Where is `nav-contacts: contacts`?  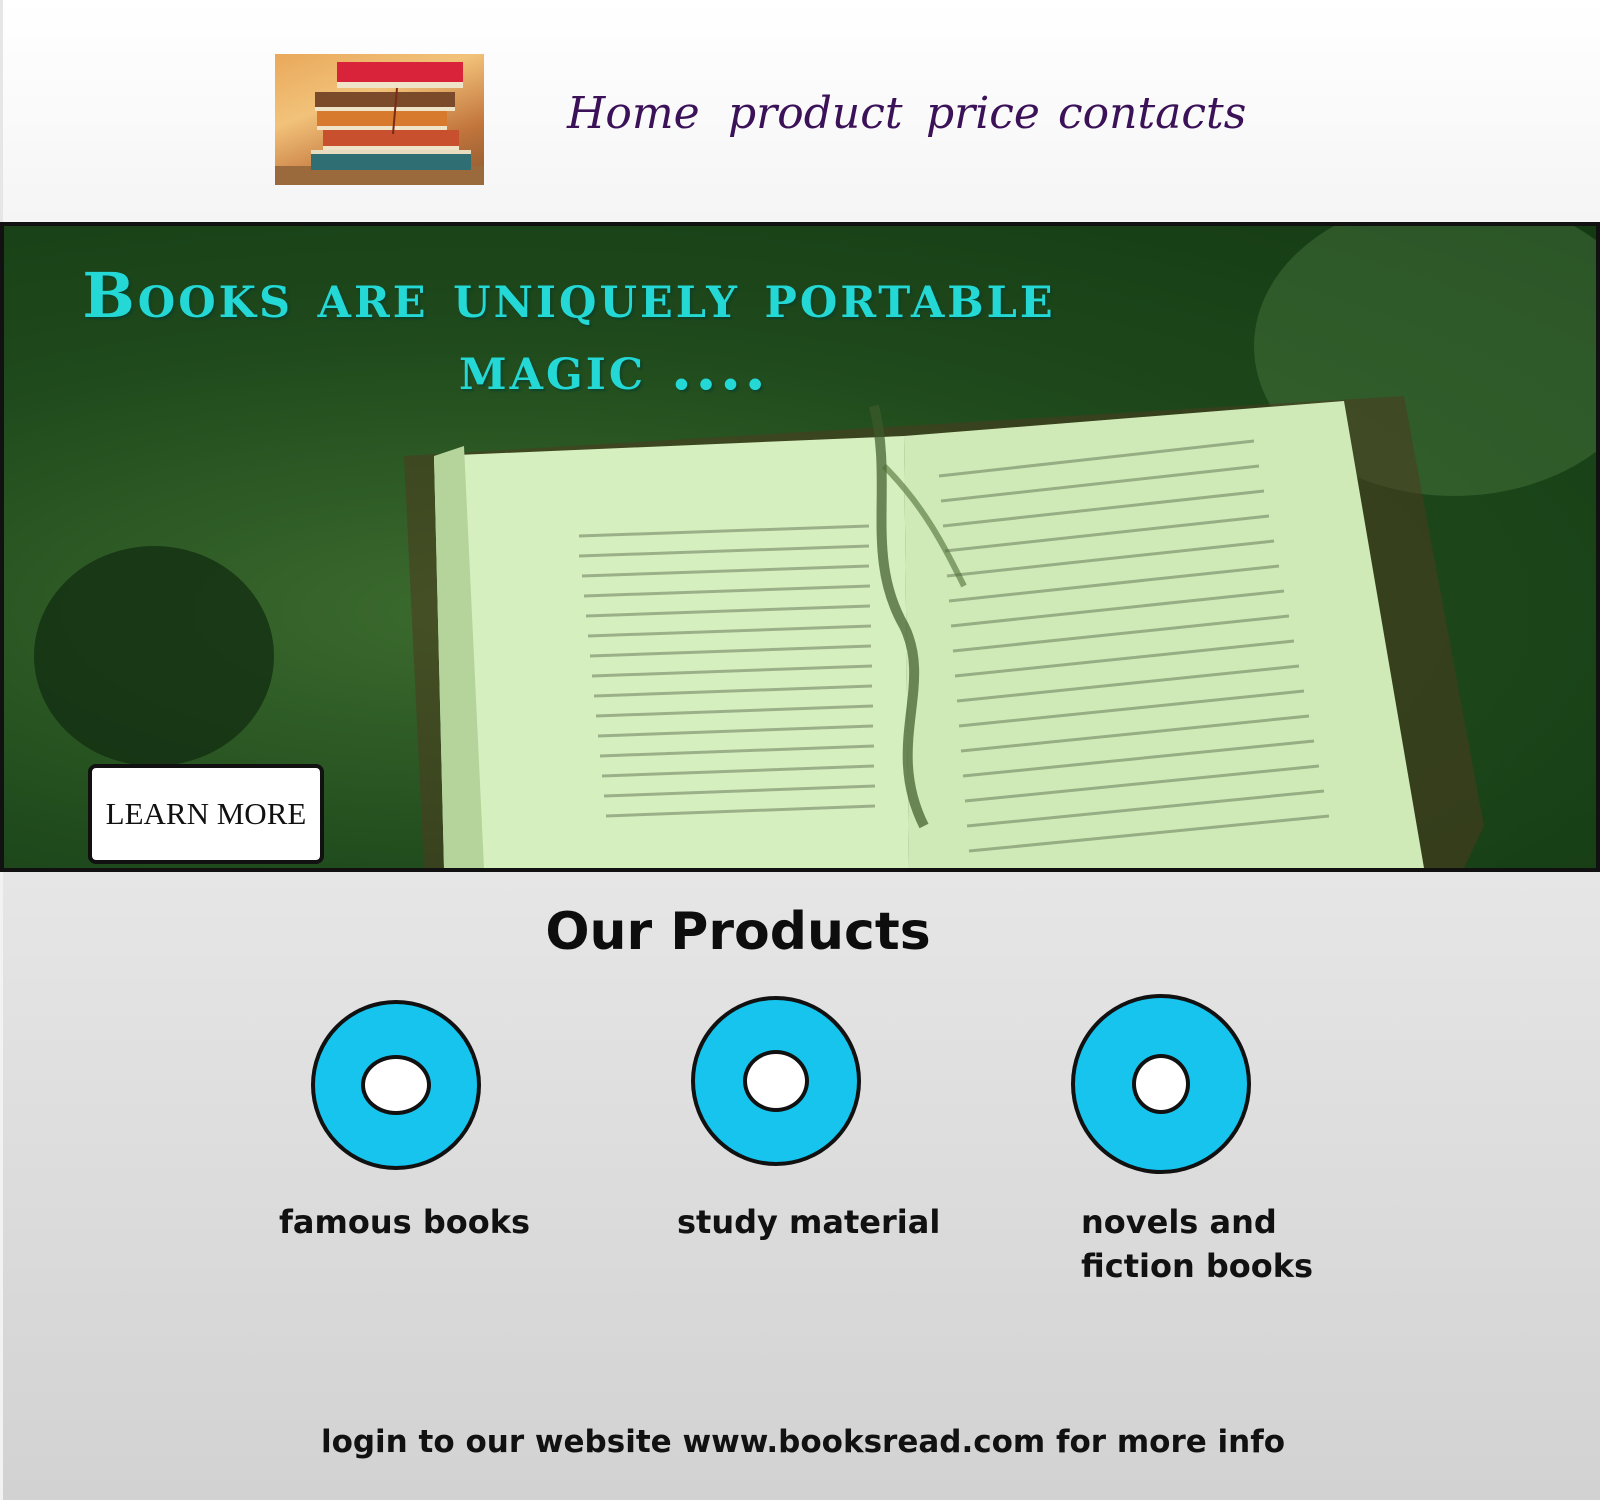
nav-contacts: contacts is located at coordinates (1152, 113).